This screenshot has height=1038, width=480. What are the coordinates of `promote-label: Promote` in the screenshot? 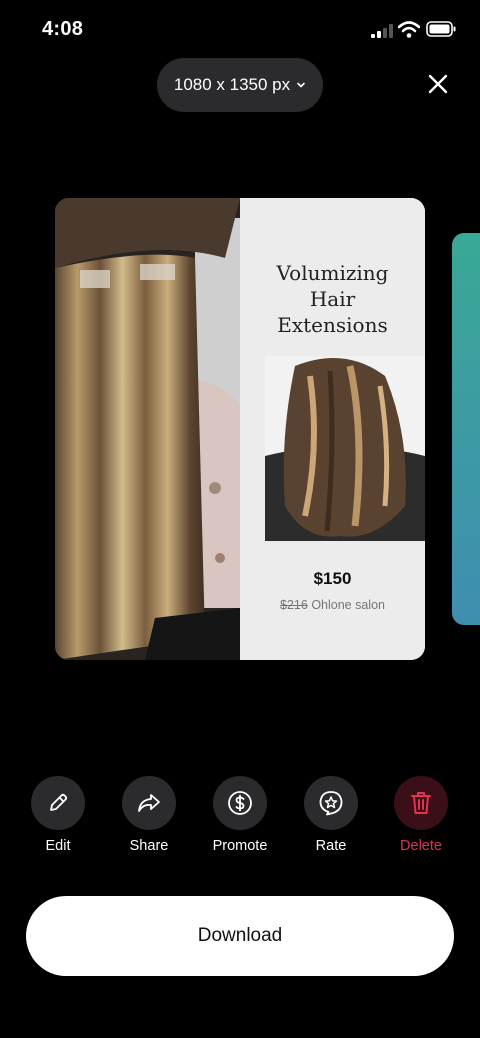 It's located at (240, 846).